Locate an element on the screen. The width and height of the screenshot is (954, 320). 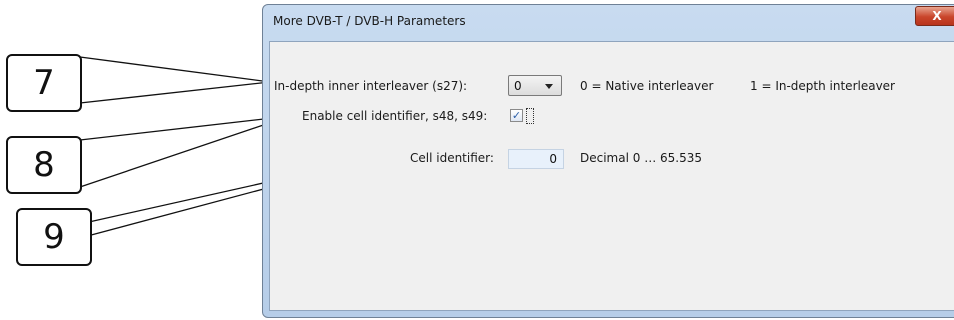
checkmark-icon: ✓ is located at coordinates (516, 115).